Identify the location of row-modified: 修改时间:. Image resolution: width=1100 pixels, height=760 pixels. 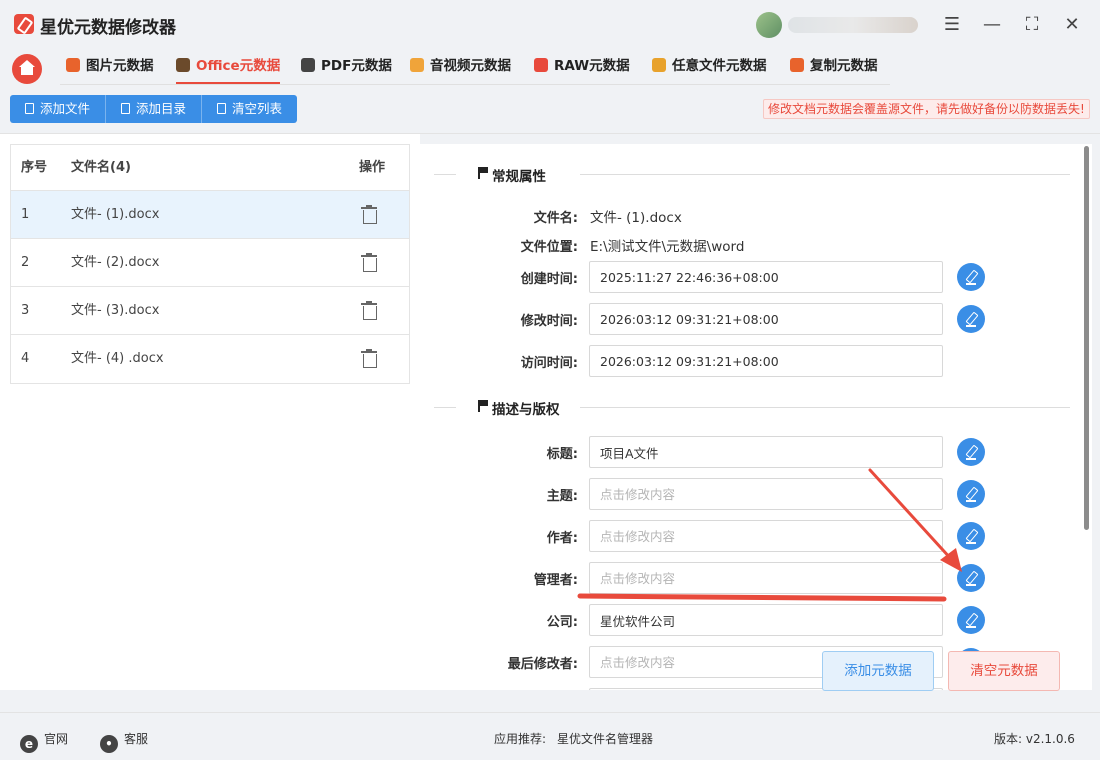
(756, 319).